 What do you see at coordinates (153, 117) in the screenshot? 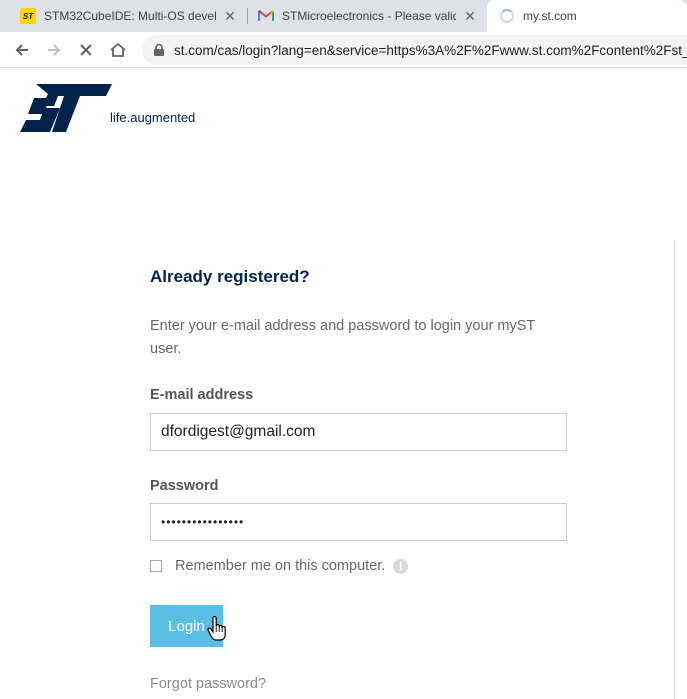
I see `brand-tagline: life.augmented` at bounding box center [153, 117].